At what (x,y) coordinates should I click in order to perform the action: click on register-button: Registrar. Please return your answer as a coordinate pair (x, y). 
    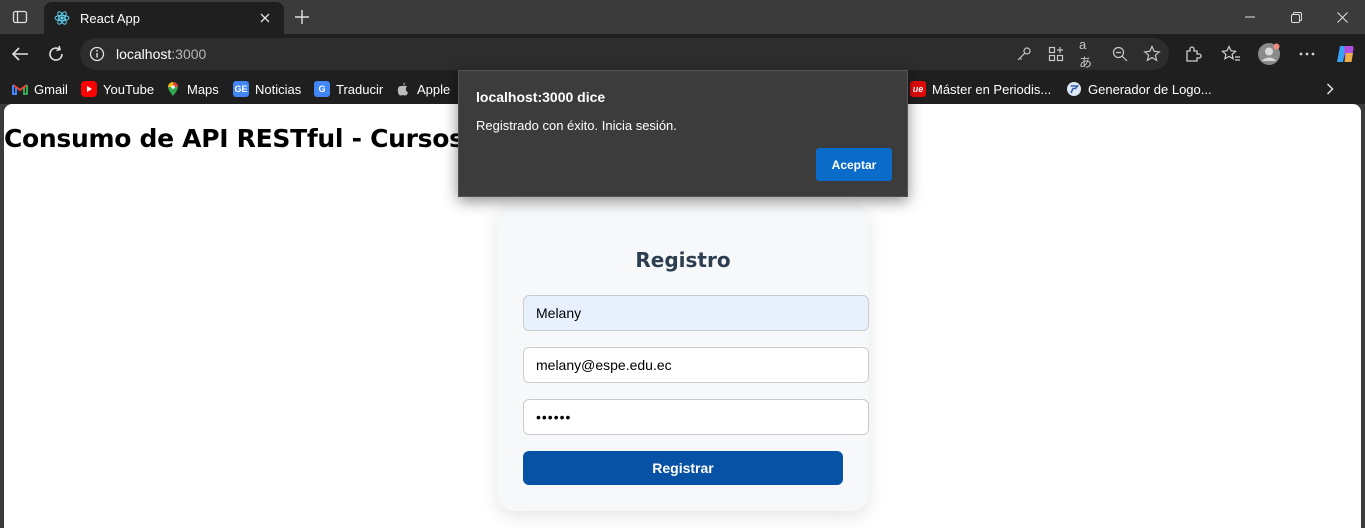
    Looking at the image, I should click on (683, 468).